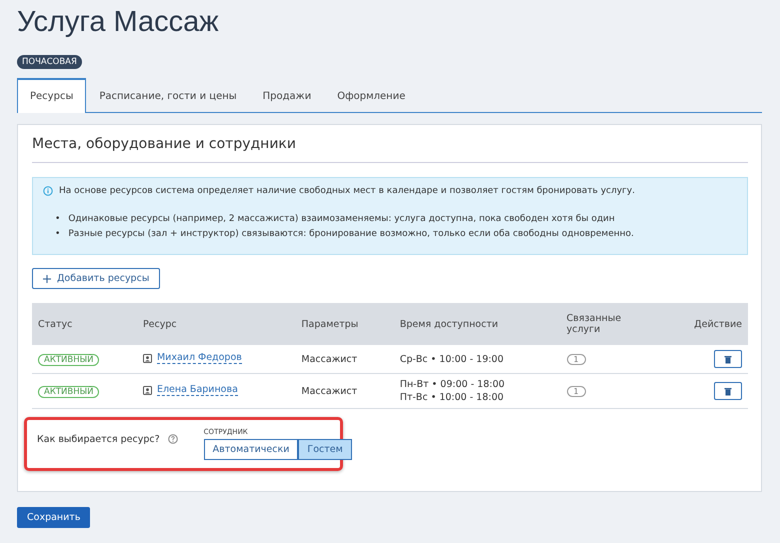 The image size is (780, 543). Describe the element at coordinates (287, 95) in the screenshot. I see `tab: Продажи` at that location.